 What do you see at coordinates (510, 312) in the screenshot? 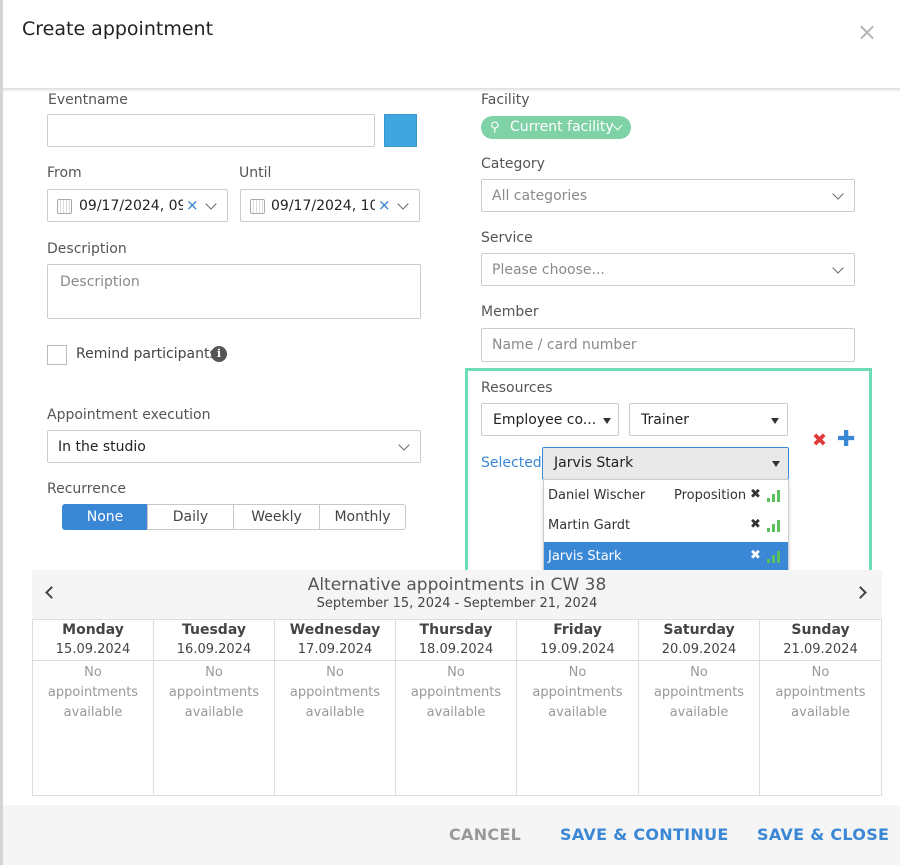
I see `member-label: Member` at bounding box center [510, 312].